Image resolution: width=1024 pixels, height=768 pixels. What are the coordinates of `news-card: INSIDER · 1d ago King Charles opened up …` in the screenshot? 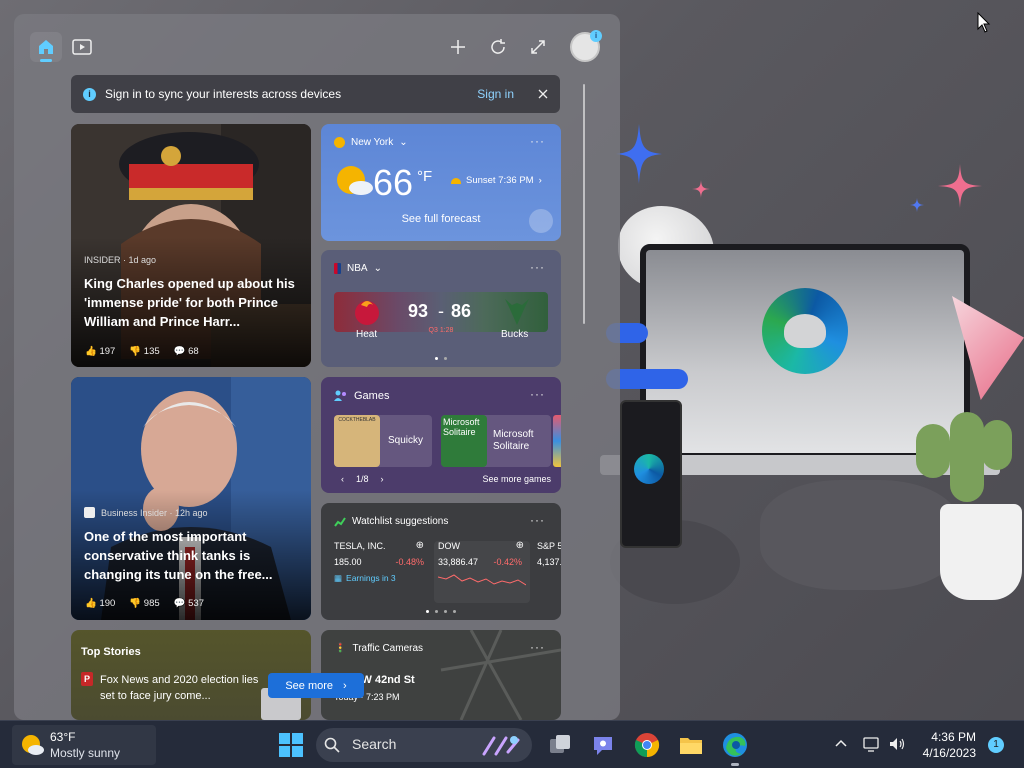 It's located at (191, 245).